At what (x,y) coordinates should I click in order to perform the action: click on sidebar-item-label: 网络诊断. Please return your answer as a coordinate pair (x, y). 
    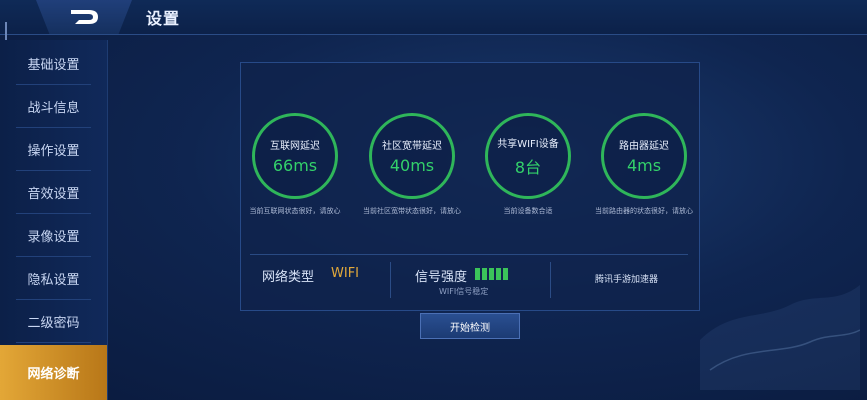
    Looking at the image, I should click on (53, 374).